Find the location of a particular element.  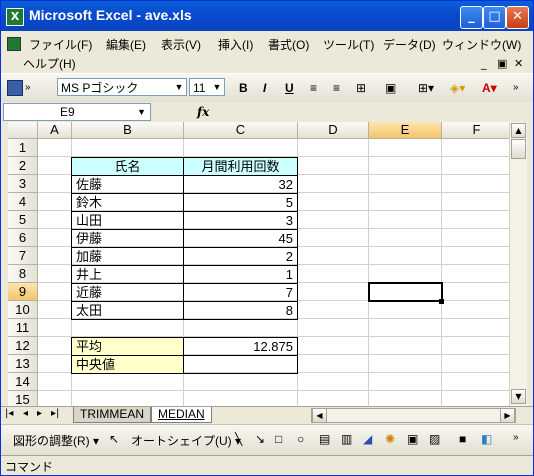

prev-sheet-icon: ◂ is located at coordinates (25, 413).